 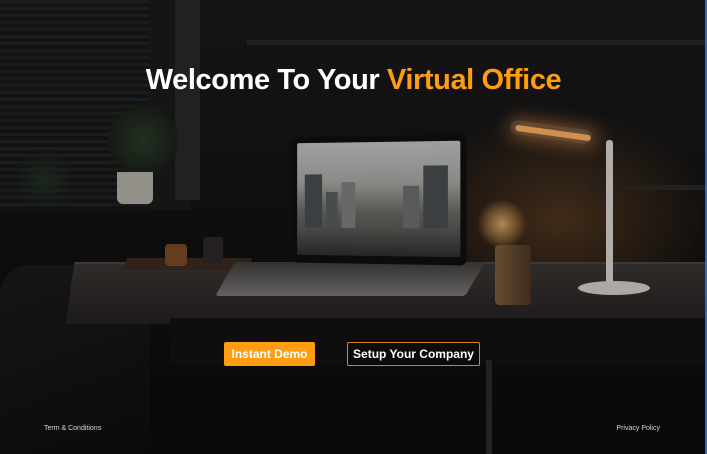 I want to click on setup-company-button: Setup Your Company, so click(x=413, y=354).